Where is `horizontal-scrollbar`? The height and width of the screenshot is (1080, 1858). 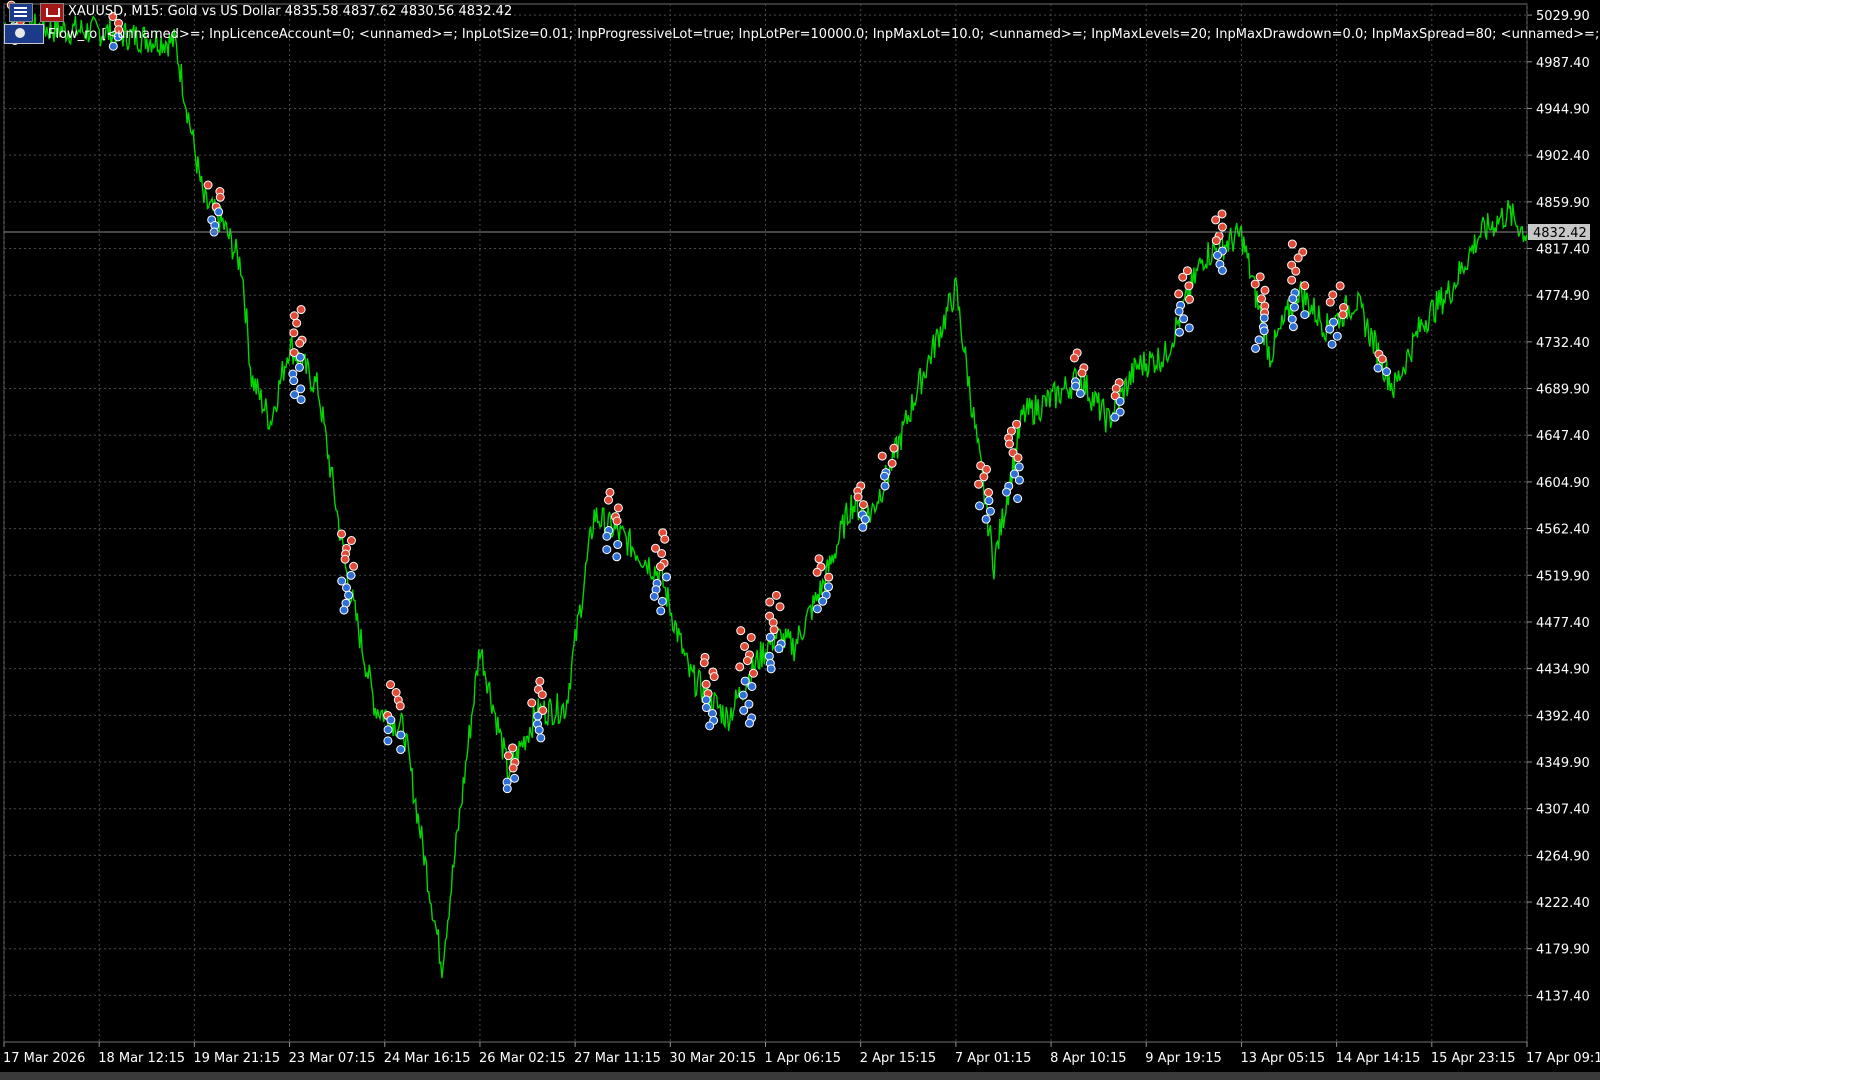 horizontal-scrollbar is located at coordinates (800, 1076).